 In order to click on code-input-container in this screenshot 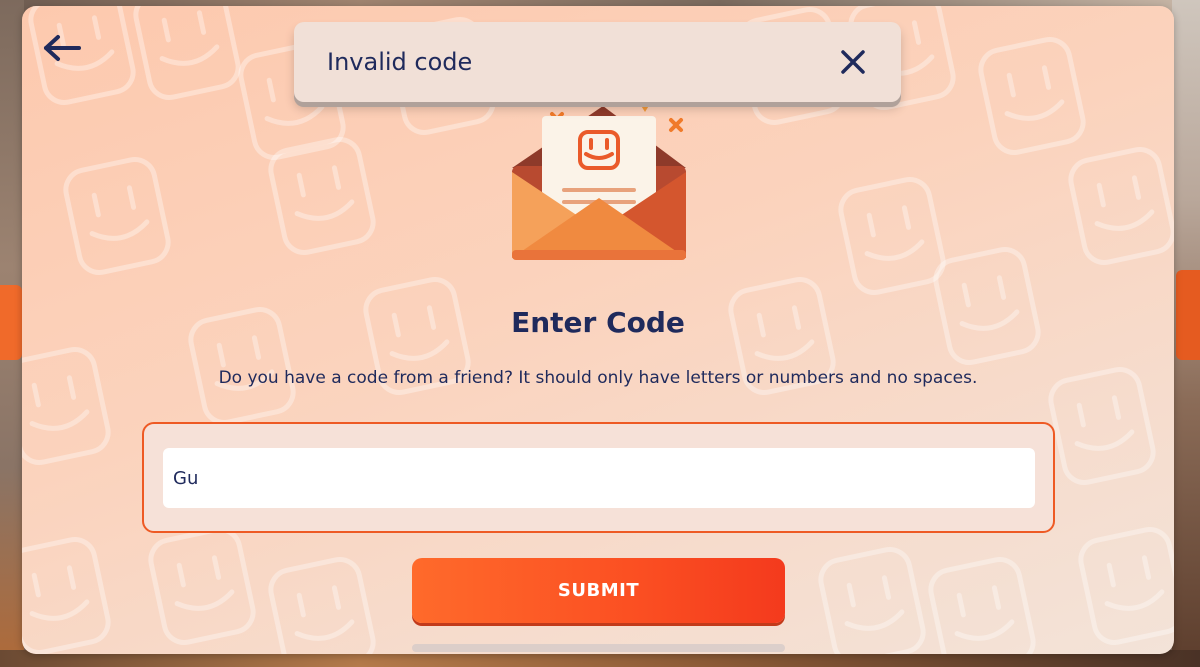, I will do `click(598, 477)`.